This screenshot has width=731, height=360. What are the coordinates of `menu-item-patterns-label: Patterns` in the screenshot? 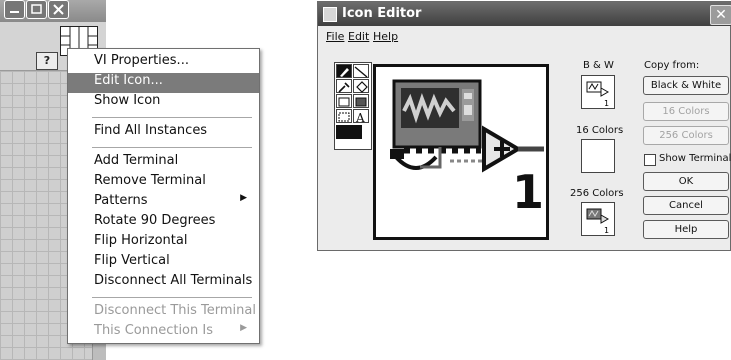 It's located at (121, 200).